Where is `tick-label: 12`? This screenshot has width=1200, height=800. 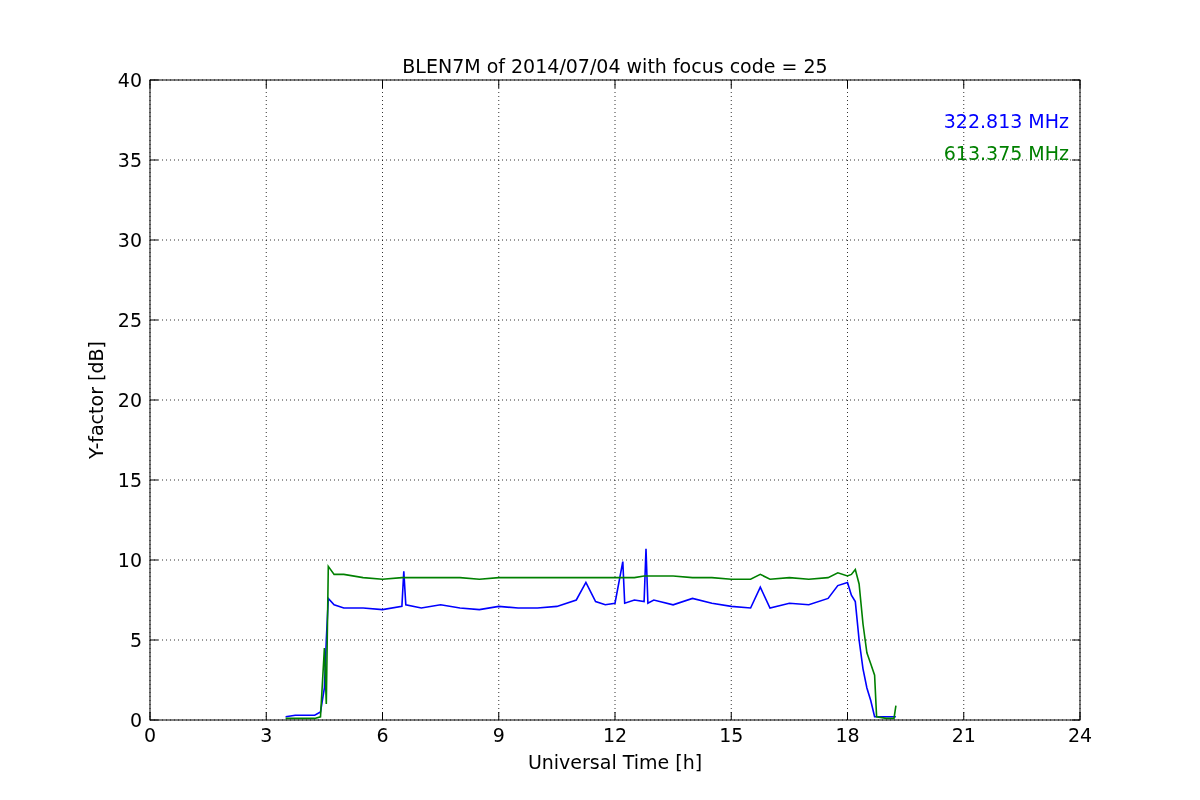 tick-label: 12 is located at coordinates (615, 735).